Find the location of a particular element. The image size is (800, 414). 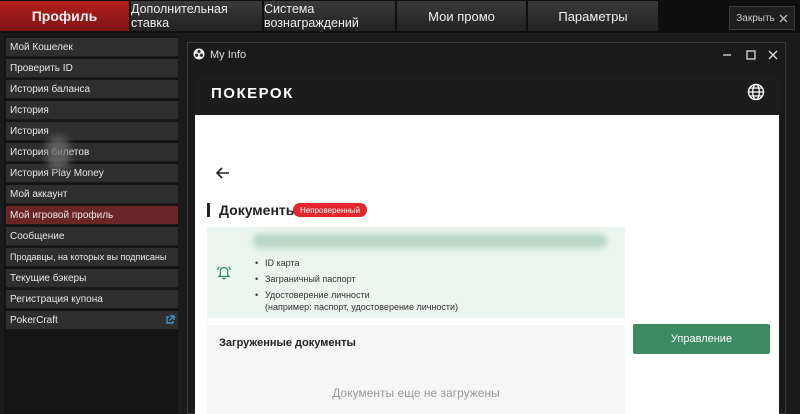

maximize-button is located at coordinates (751, 55).